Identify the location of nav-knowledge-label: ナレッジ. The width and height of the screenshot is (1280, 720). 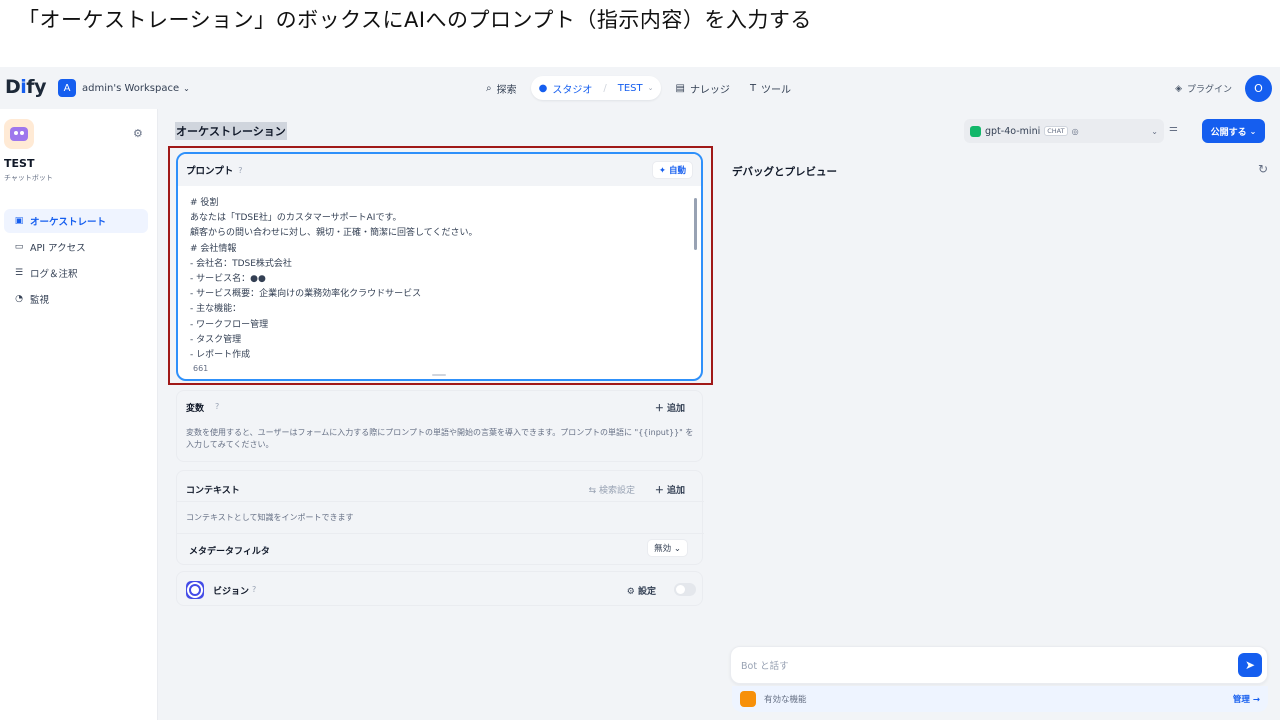
(709, 90).